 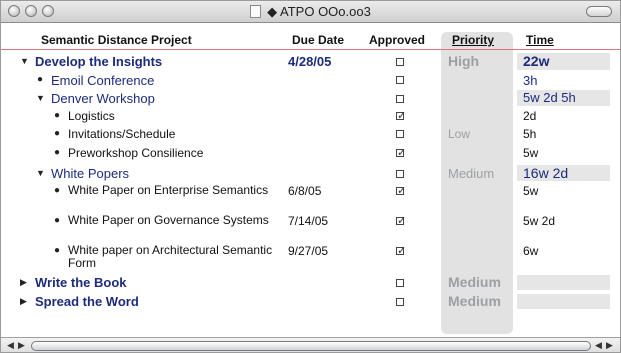 I want to click on row-title: Spread the Word, so click(x=87, y=301).